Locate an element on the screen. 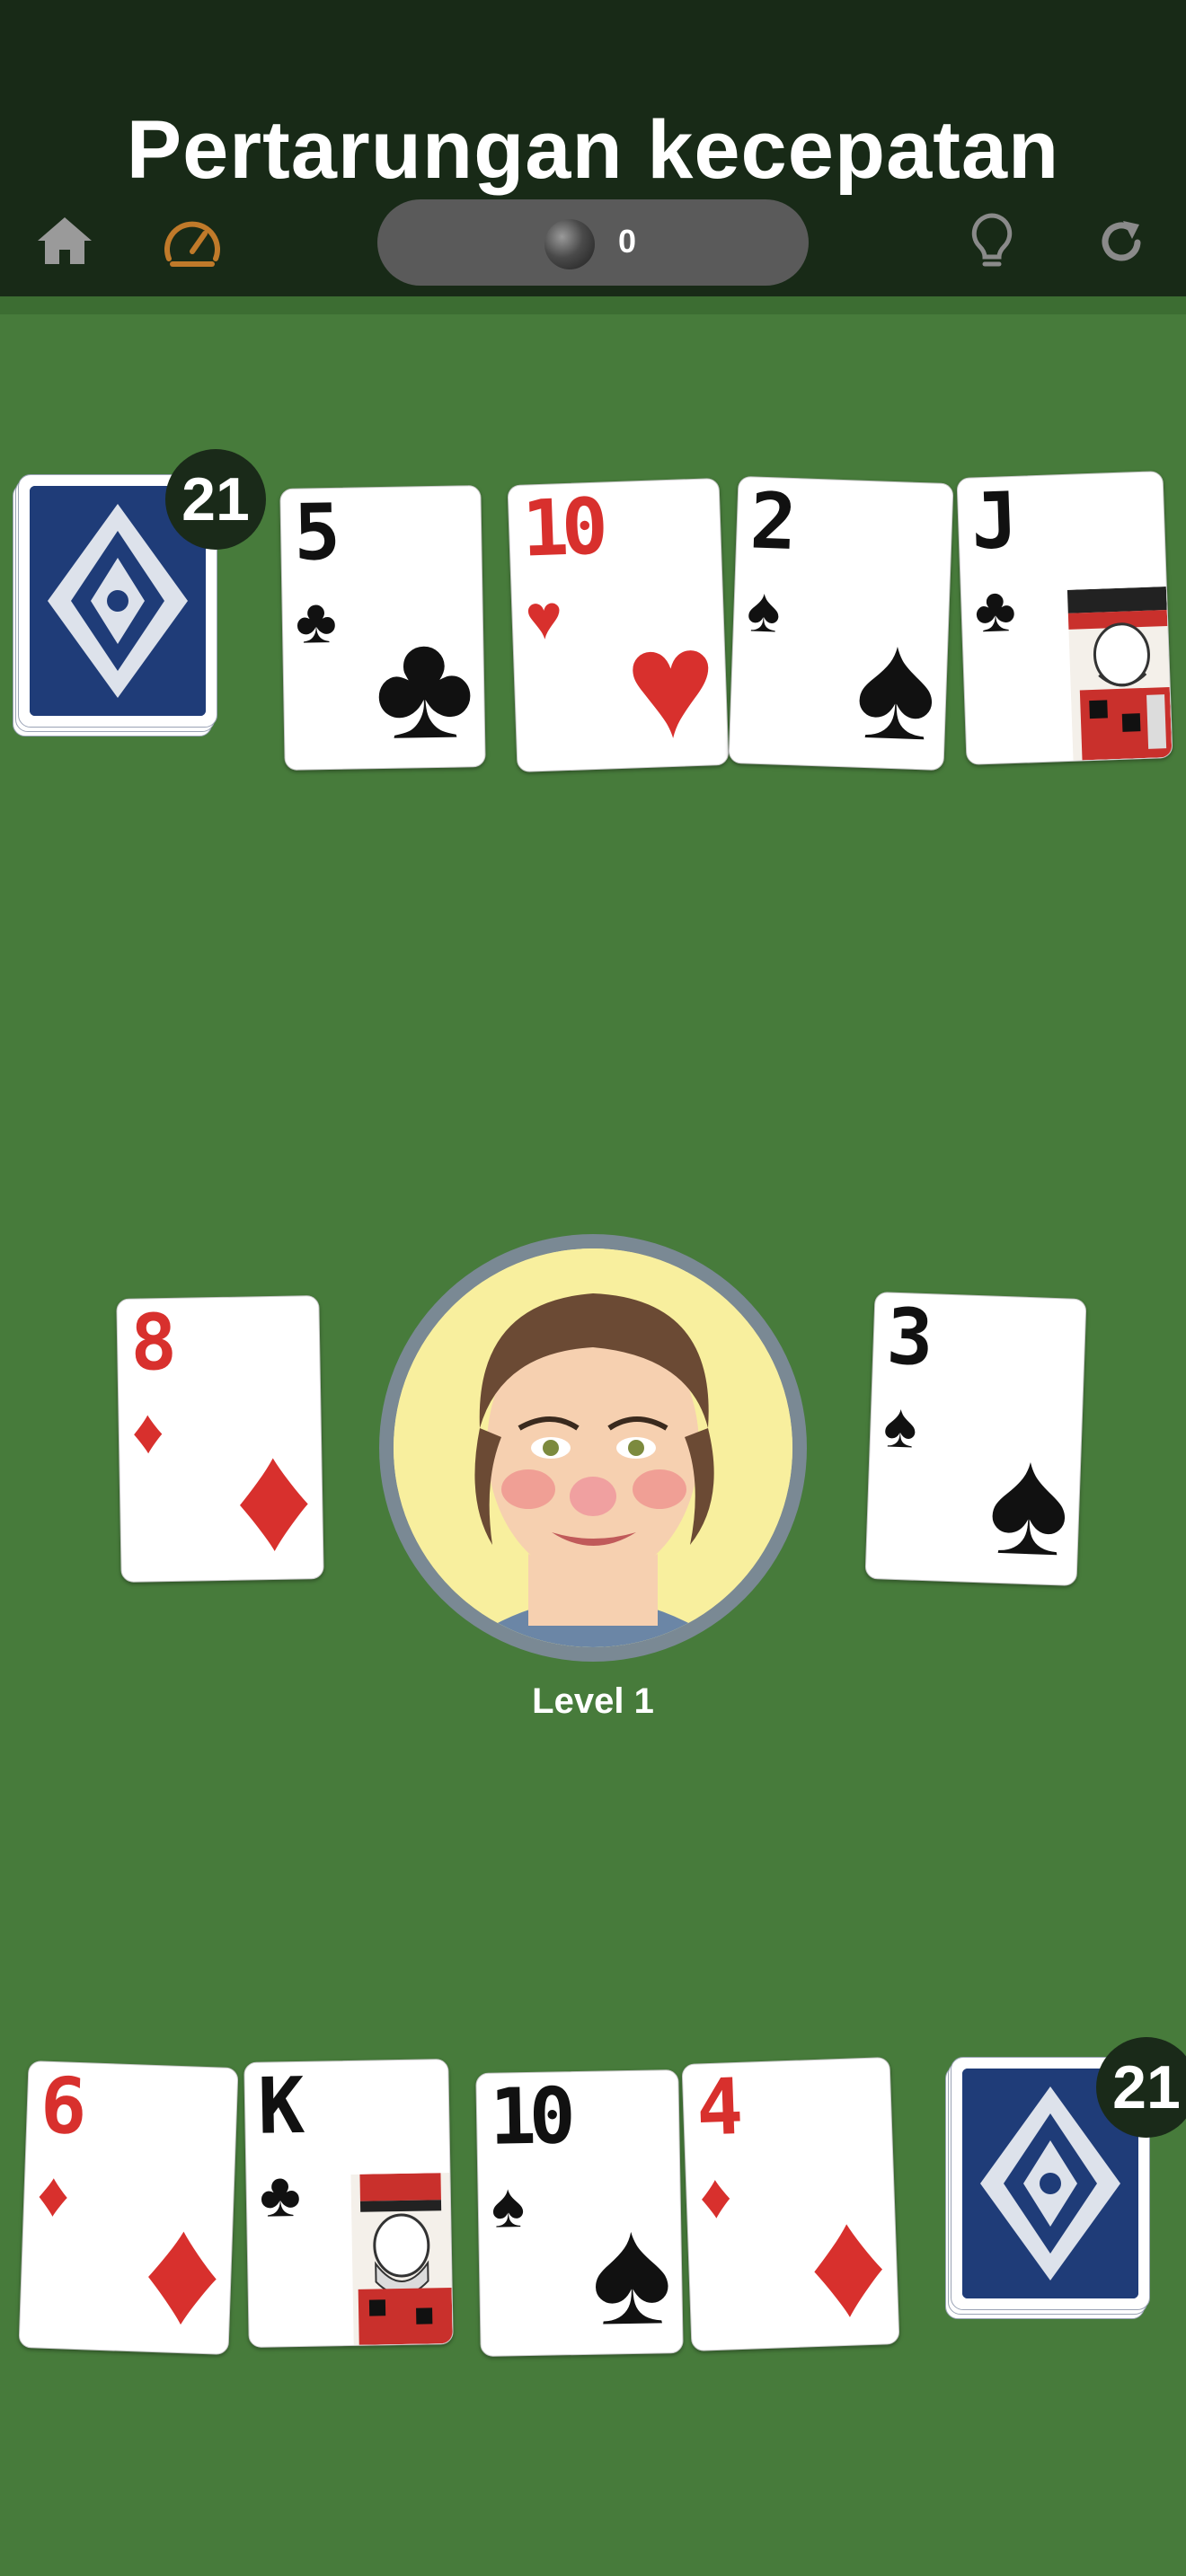  card-rank: 6 is located at coordinates (60, 2106).